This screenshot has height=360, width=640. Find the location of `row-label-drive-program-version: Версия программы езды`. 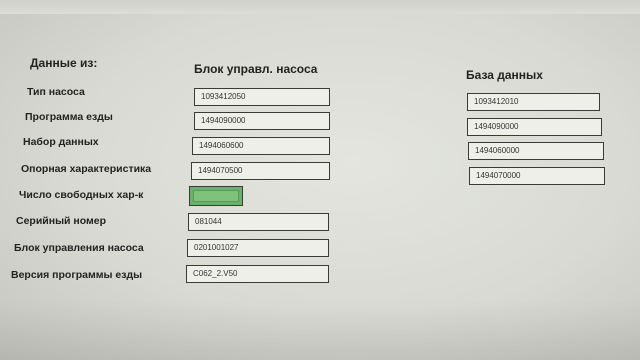

row-label-drive-program-version: Версия программы езды is located at coordinates (77, 275).